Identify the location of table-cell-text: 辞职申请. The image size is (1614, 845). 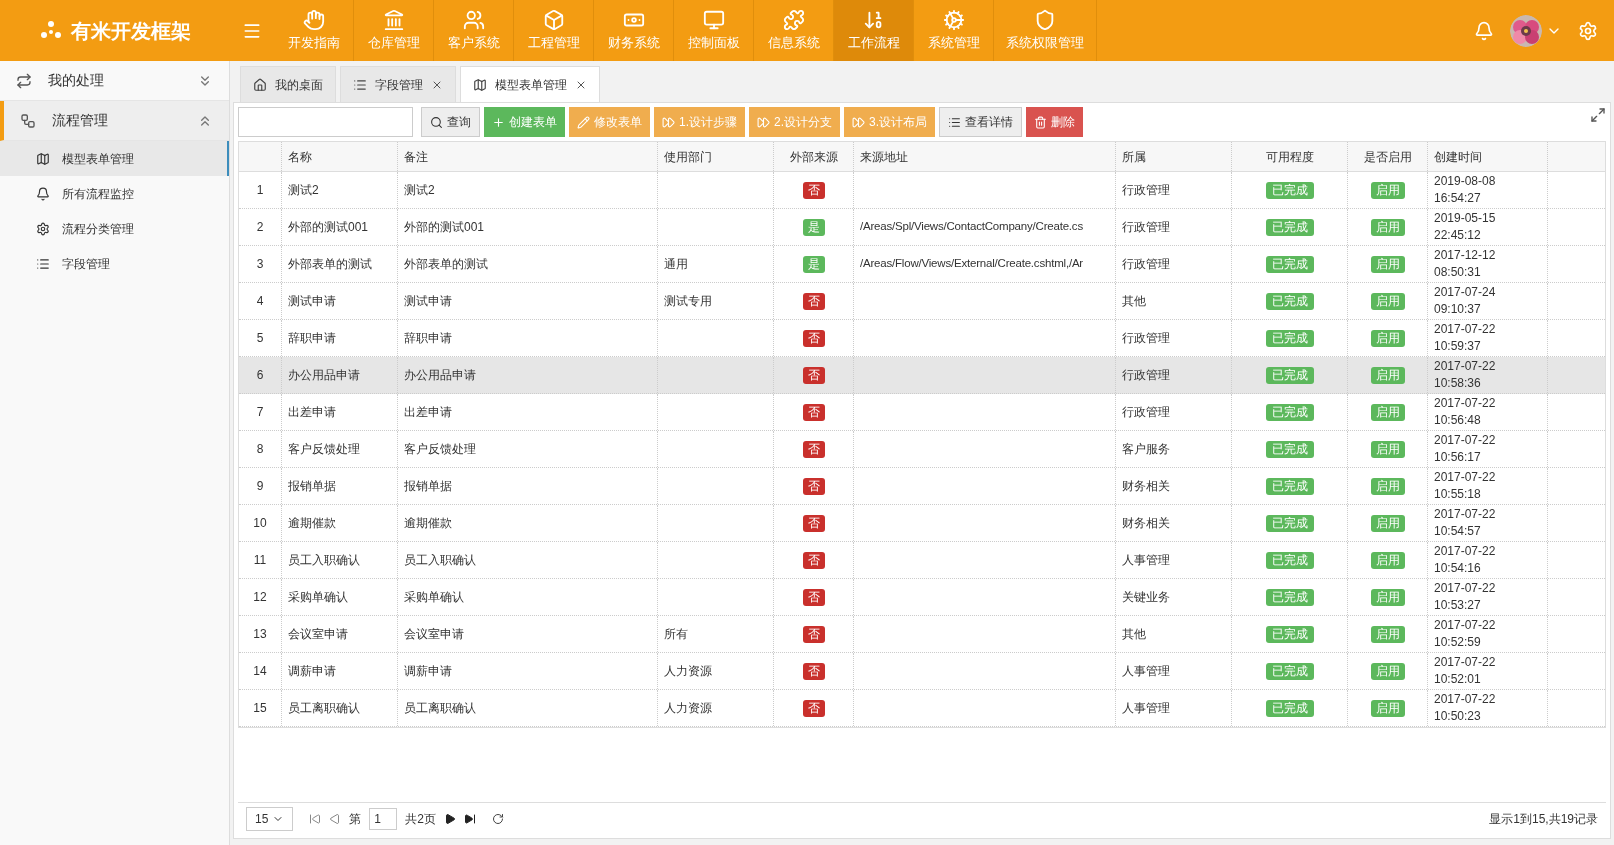
(428, 338).